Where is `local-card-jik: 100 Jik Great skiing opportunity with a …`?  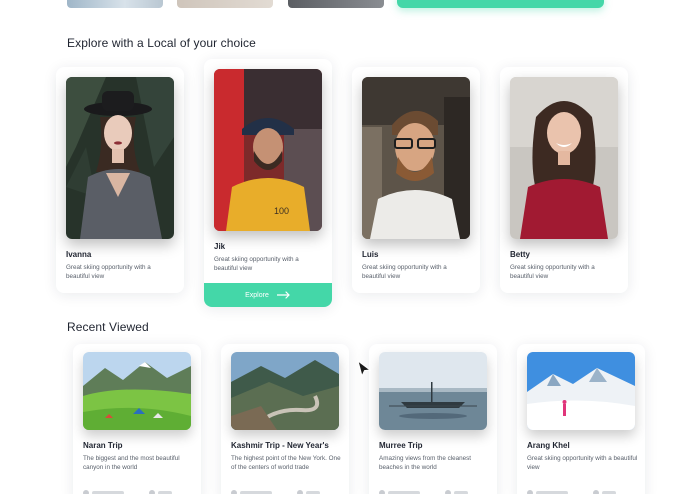 local-card-jik: 100 Jik Great skiing opportunity with a … is located at coordinates (268, 183).